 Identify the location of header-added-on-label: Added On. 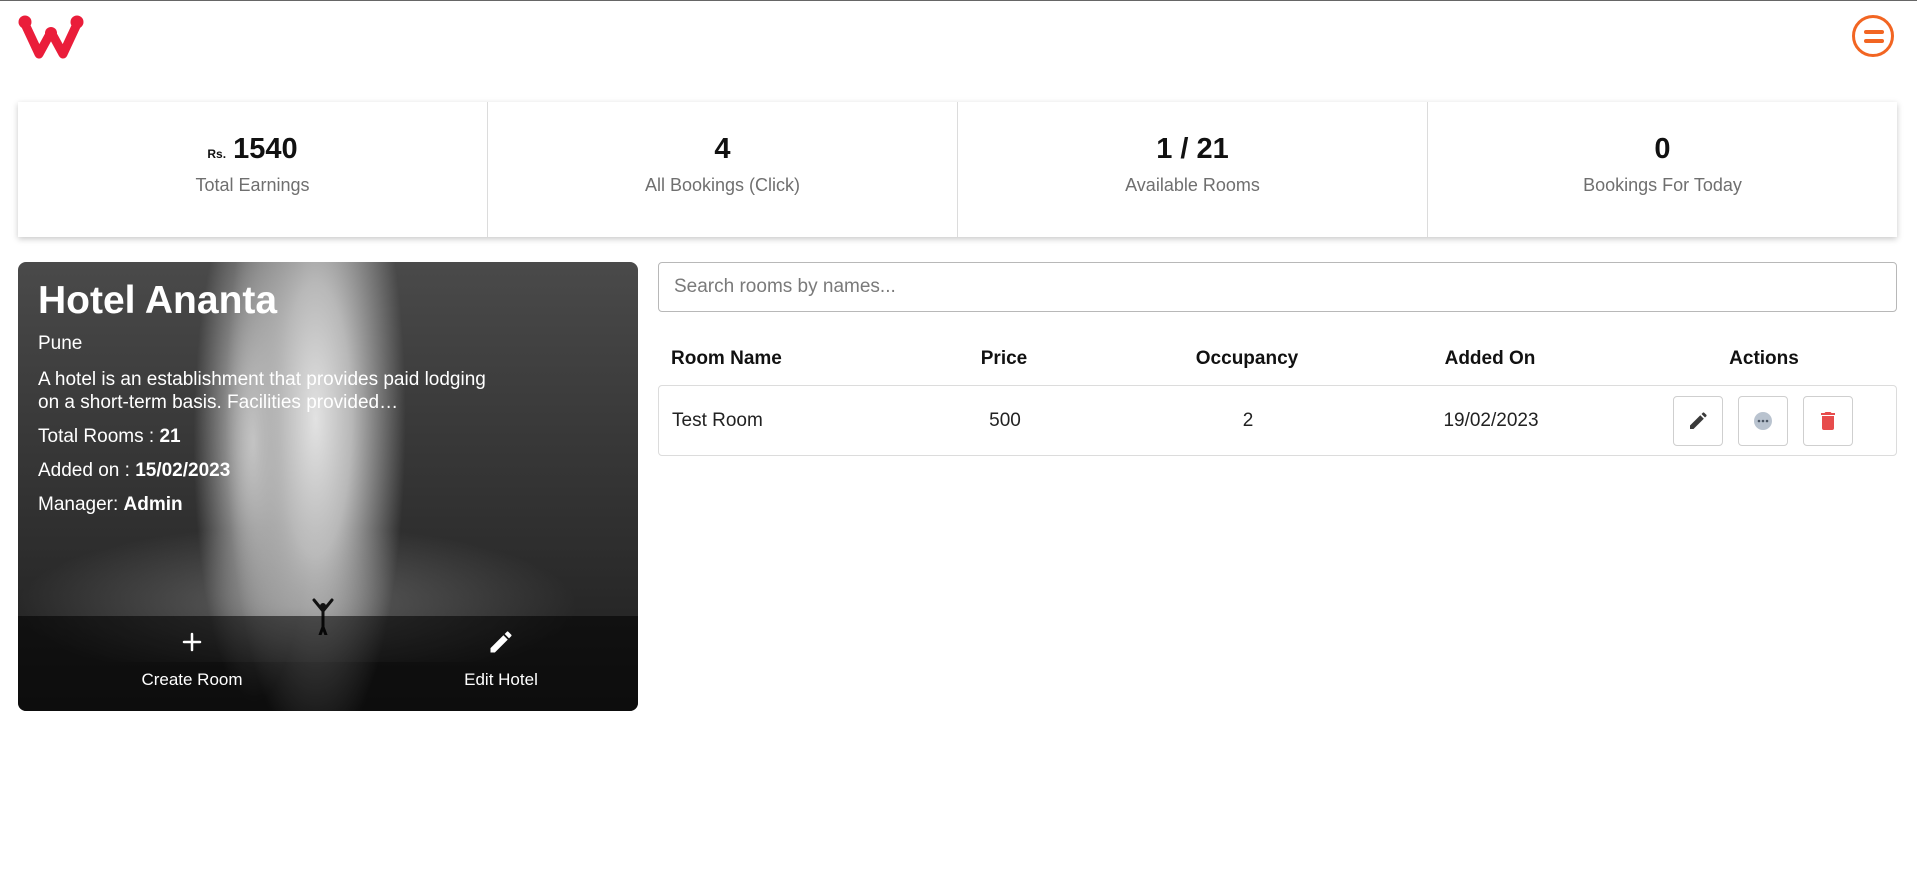
(1490, 358).